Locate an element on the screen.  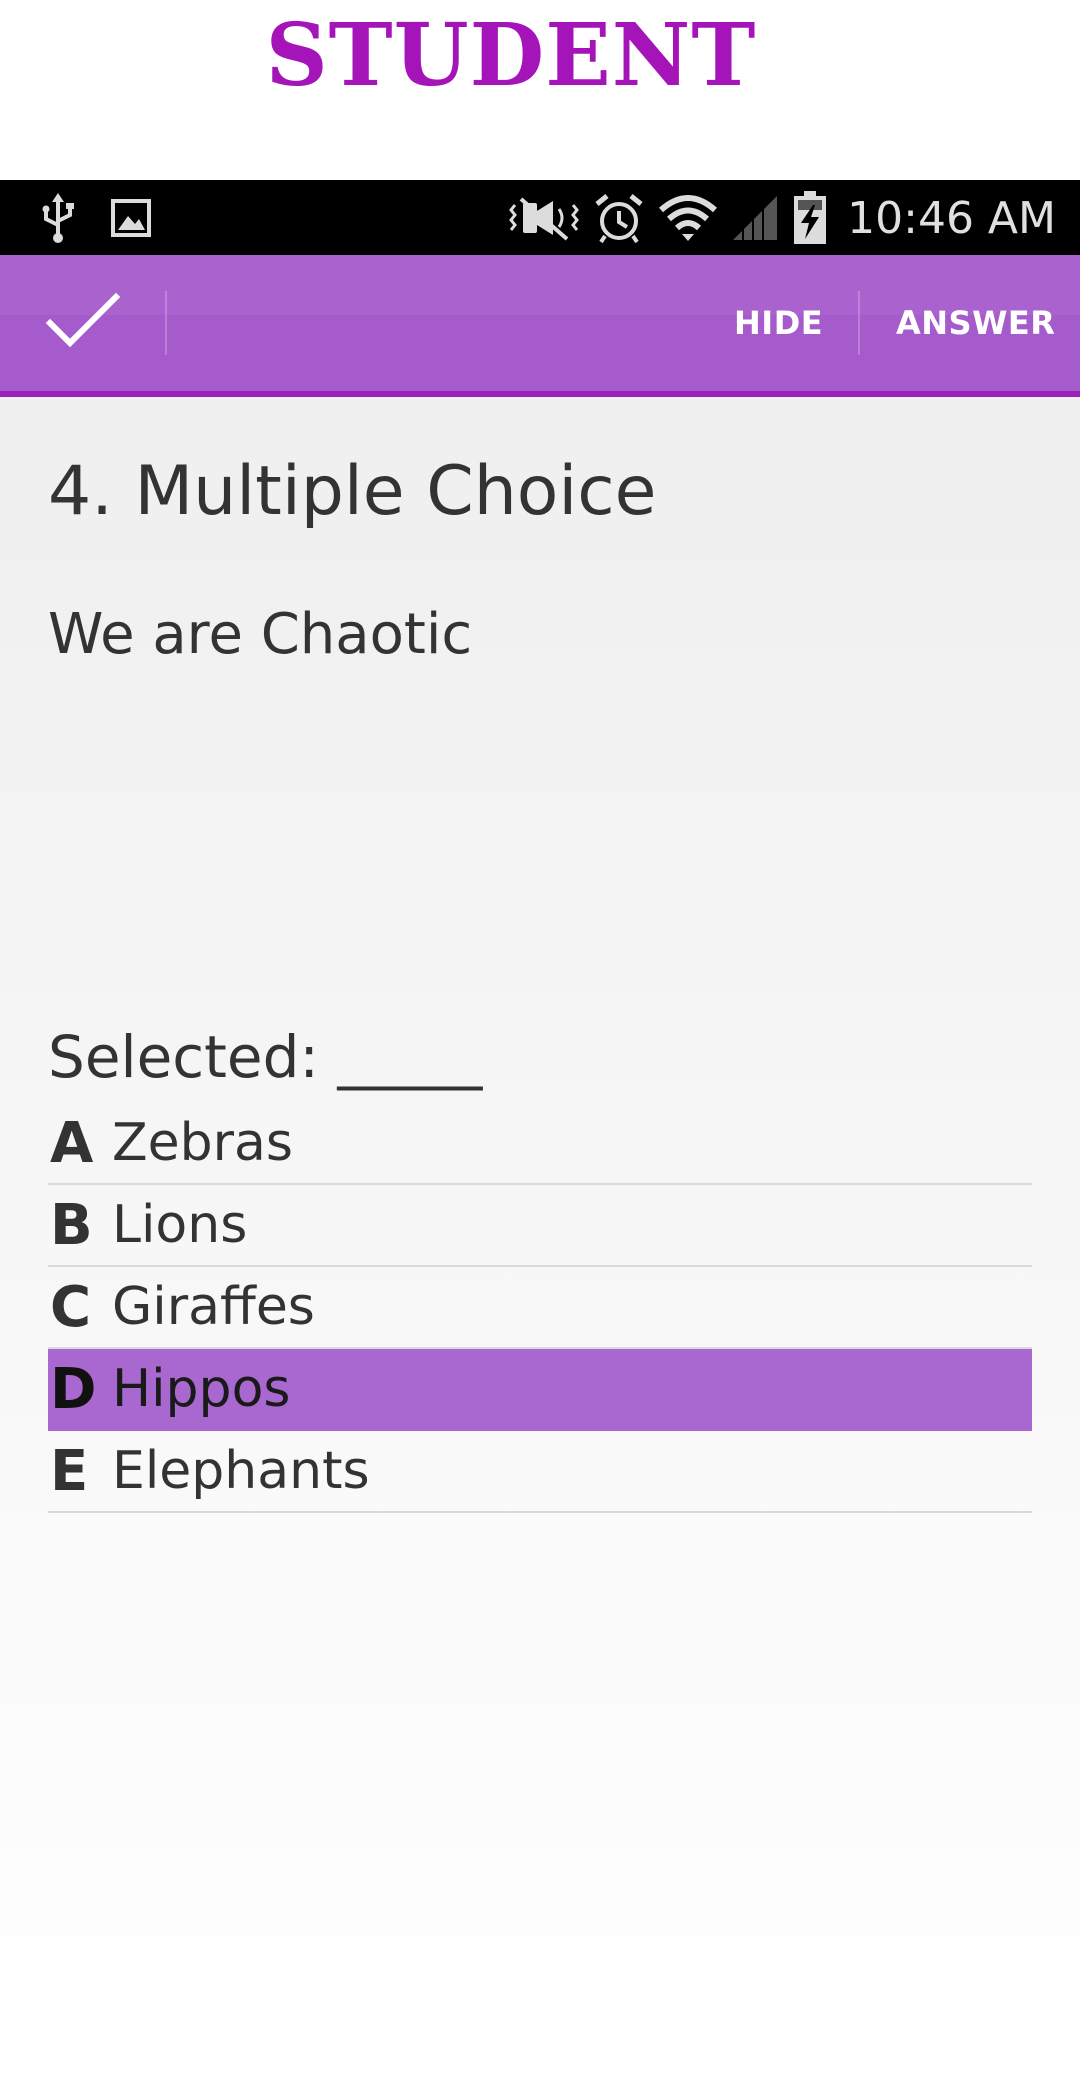
status-right-icons: 10:46 AM is located at coordinates (782, 218).